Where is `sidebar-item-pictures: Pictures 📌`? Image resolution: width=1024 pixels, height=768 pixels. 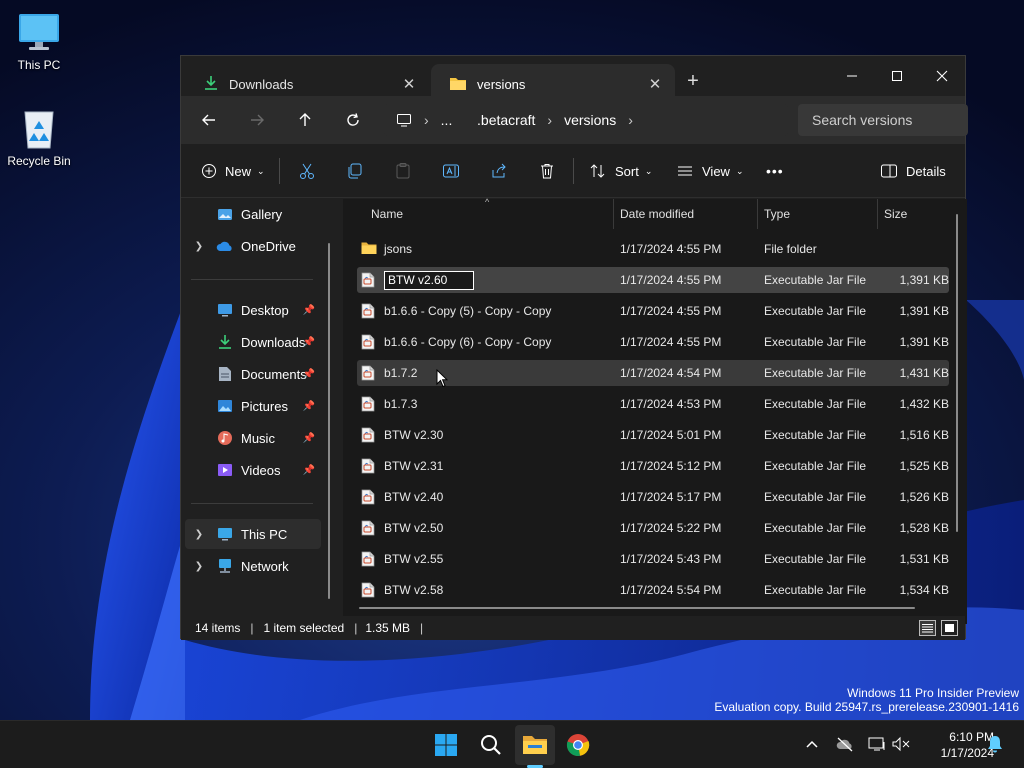
sidebar-item-pictures: Pictures 📌 is located at coordinates (253, 406).